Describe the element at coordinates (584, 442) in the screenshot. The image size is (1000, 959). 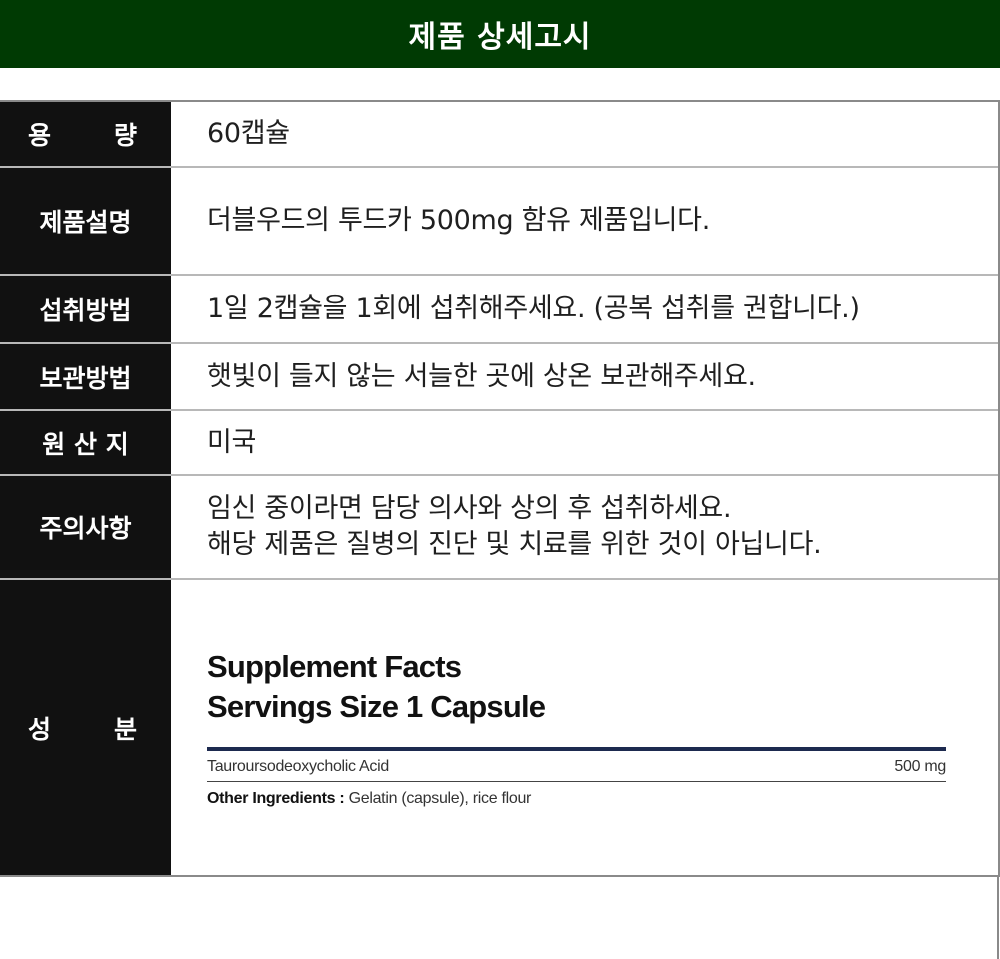
I see `row-value-origin: 미국` at that location.